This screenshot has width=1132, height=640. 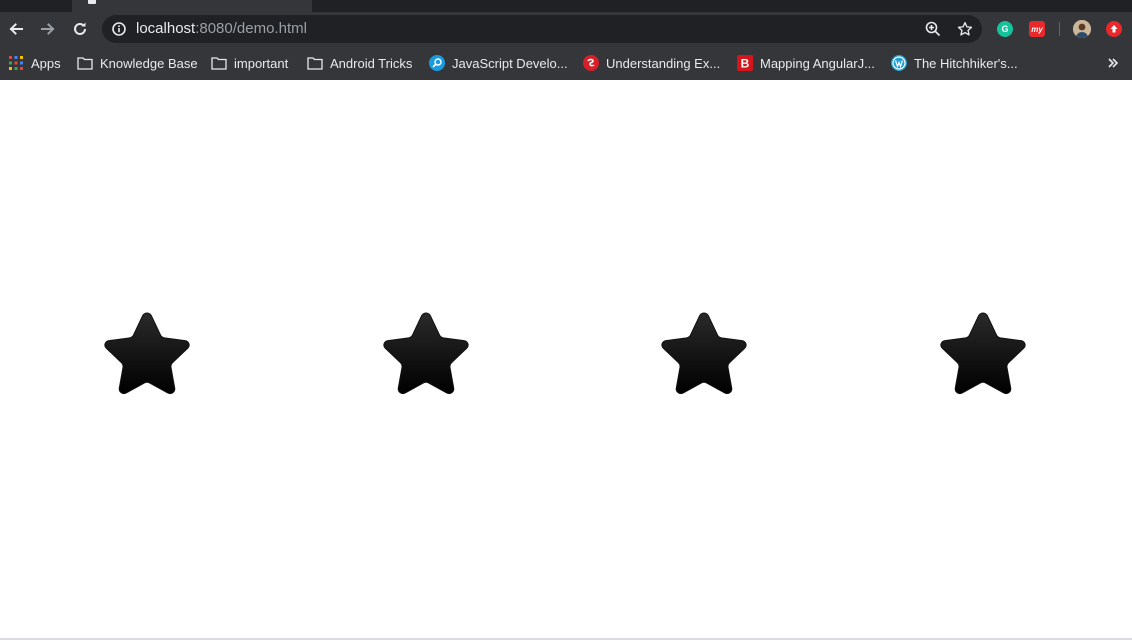 I want to click on reload-button, so click(x=80, y=29).